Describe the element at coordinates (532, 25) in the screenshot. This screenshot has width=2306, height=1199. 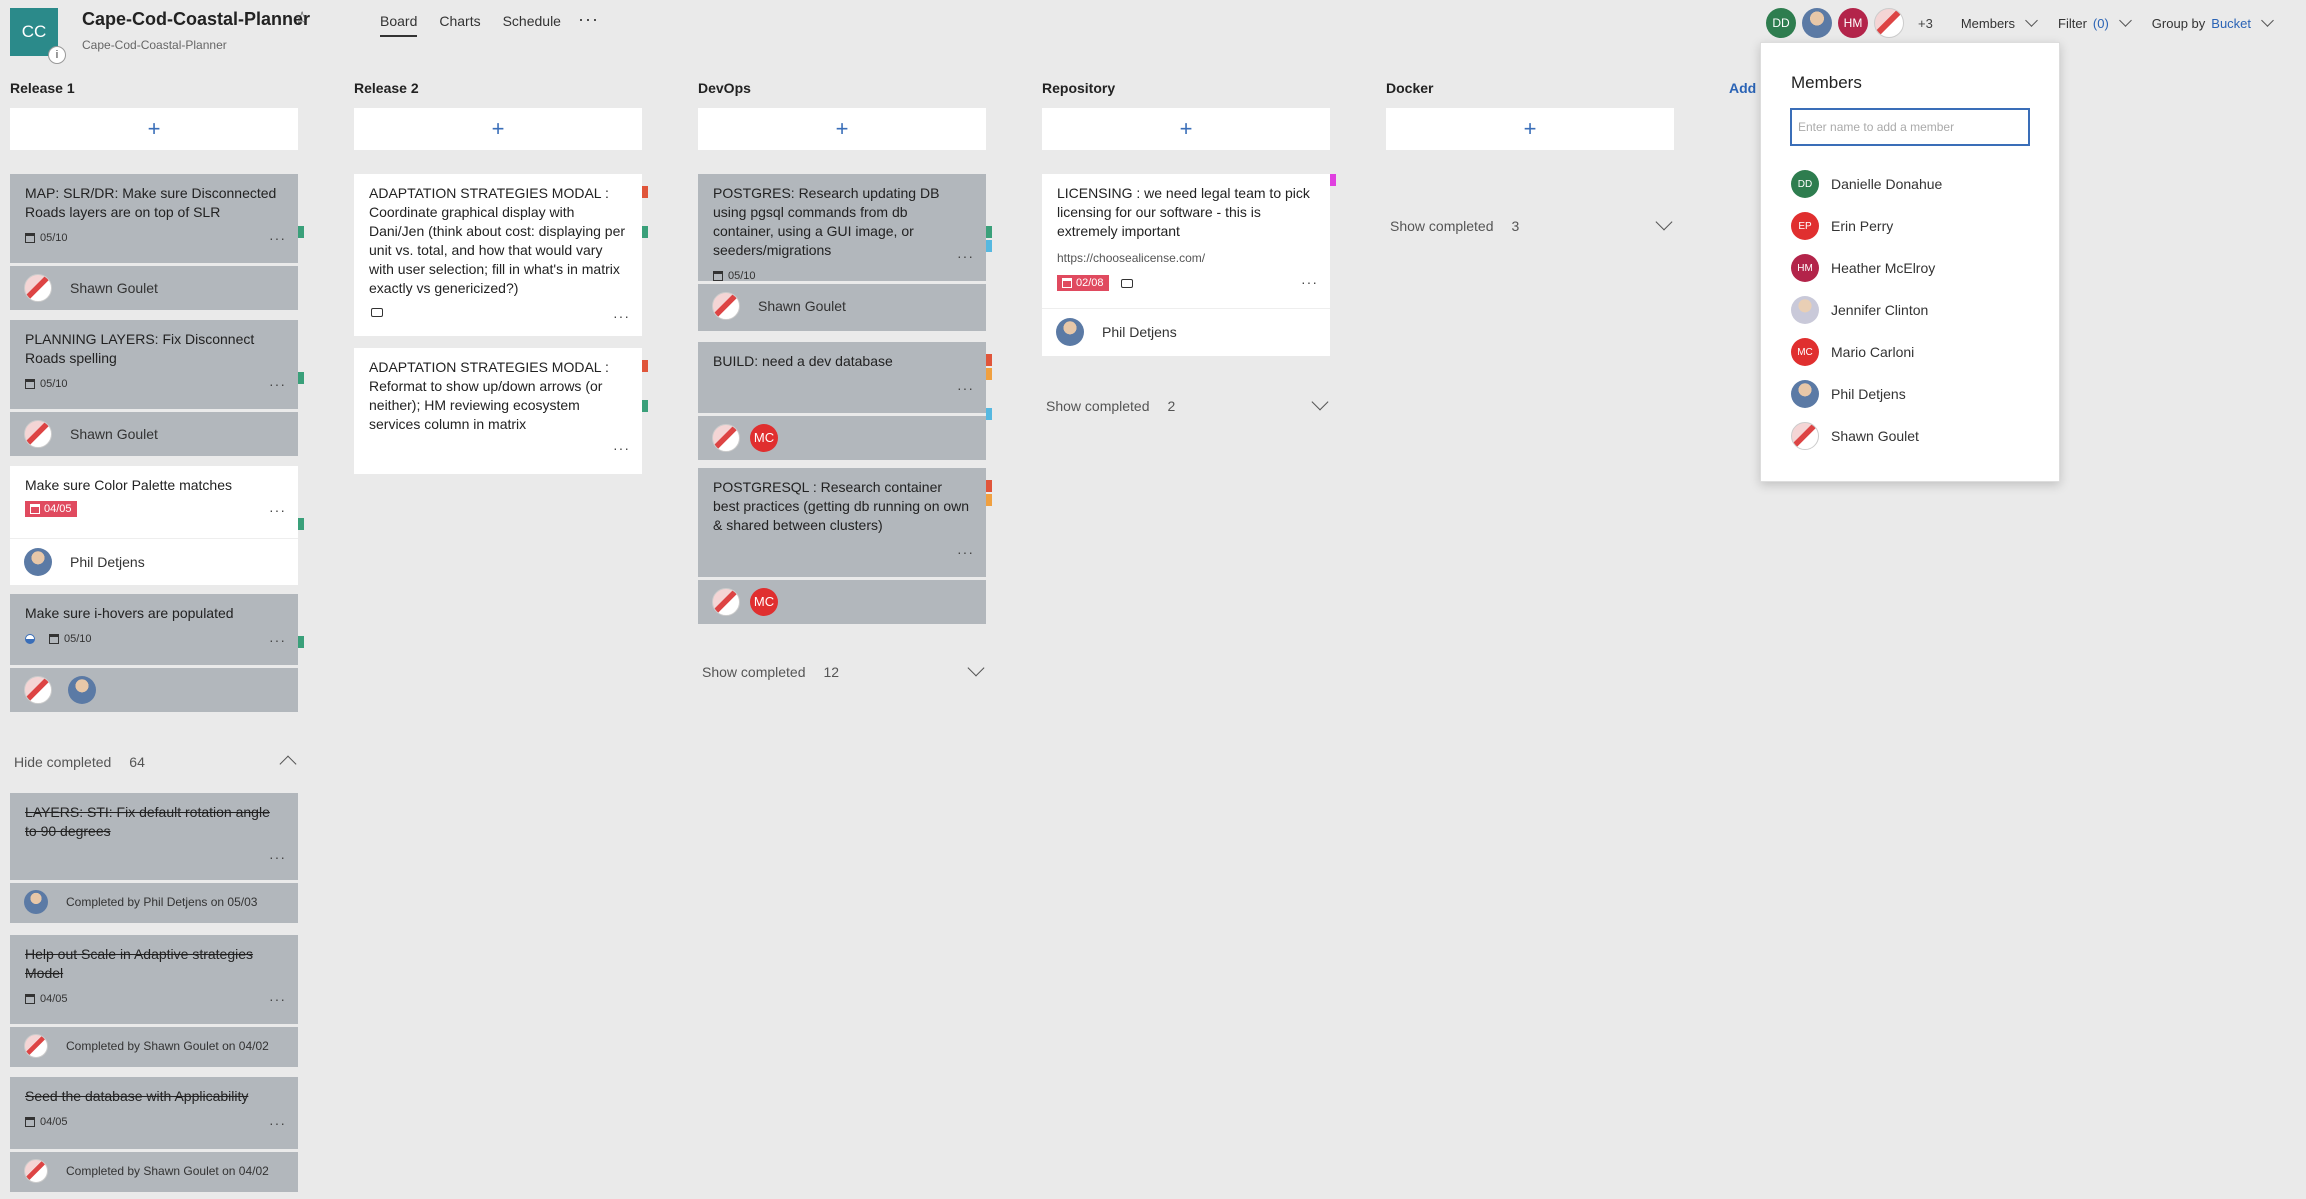
I see `tab-schedule: Schedule` at that location.